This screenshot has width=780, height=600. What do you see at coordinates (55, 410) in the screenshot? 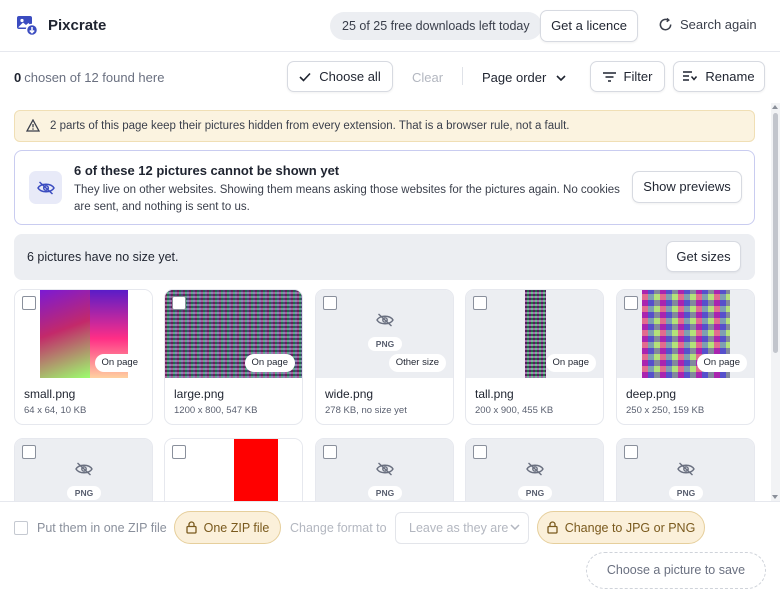
I see `file-meta: 64 x 64, 10 KB` at bounding box center [55, 410].